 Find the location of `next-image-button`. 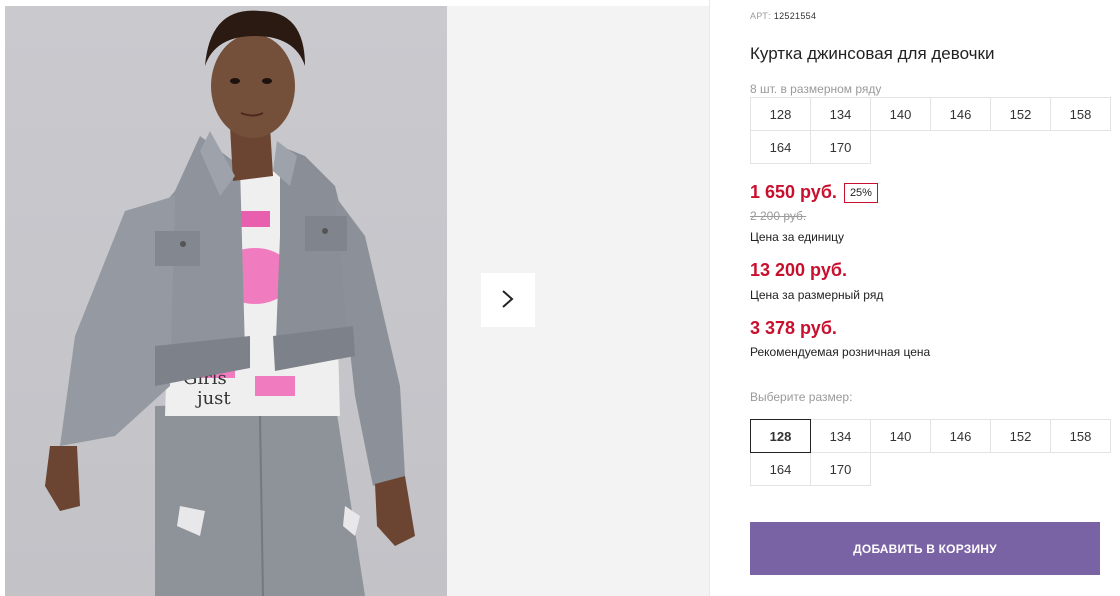

next-image-button is located at coordinates (508, 300).